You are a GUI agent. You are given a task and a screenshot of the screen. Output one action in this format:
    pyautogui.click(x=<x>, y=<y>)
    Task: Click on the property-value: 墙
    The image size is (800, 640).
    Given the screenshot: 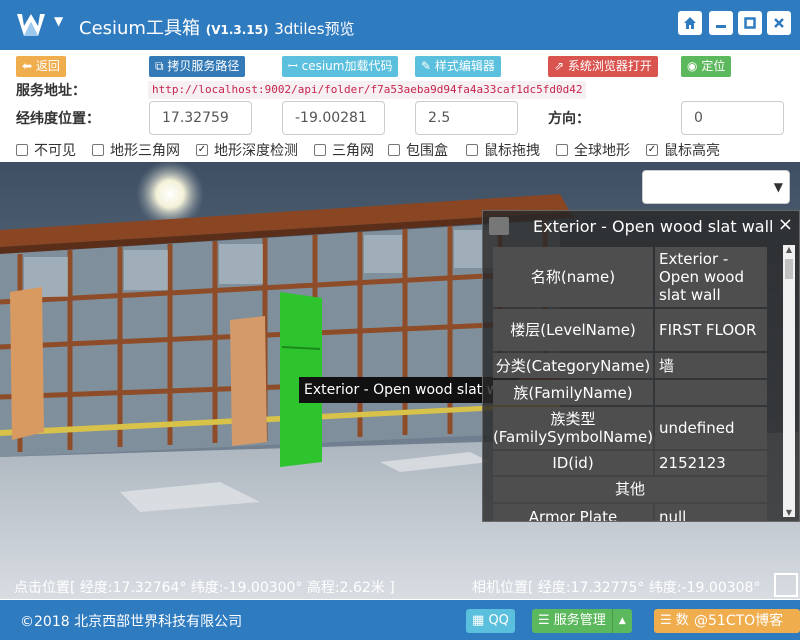 What is the action you would take?
    pyautogui.click(x=711, y=365)
    